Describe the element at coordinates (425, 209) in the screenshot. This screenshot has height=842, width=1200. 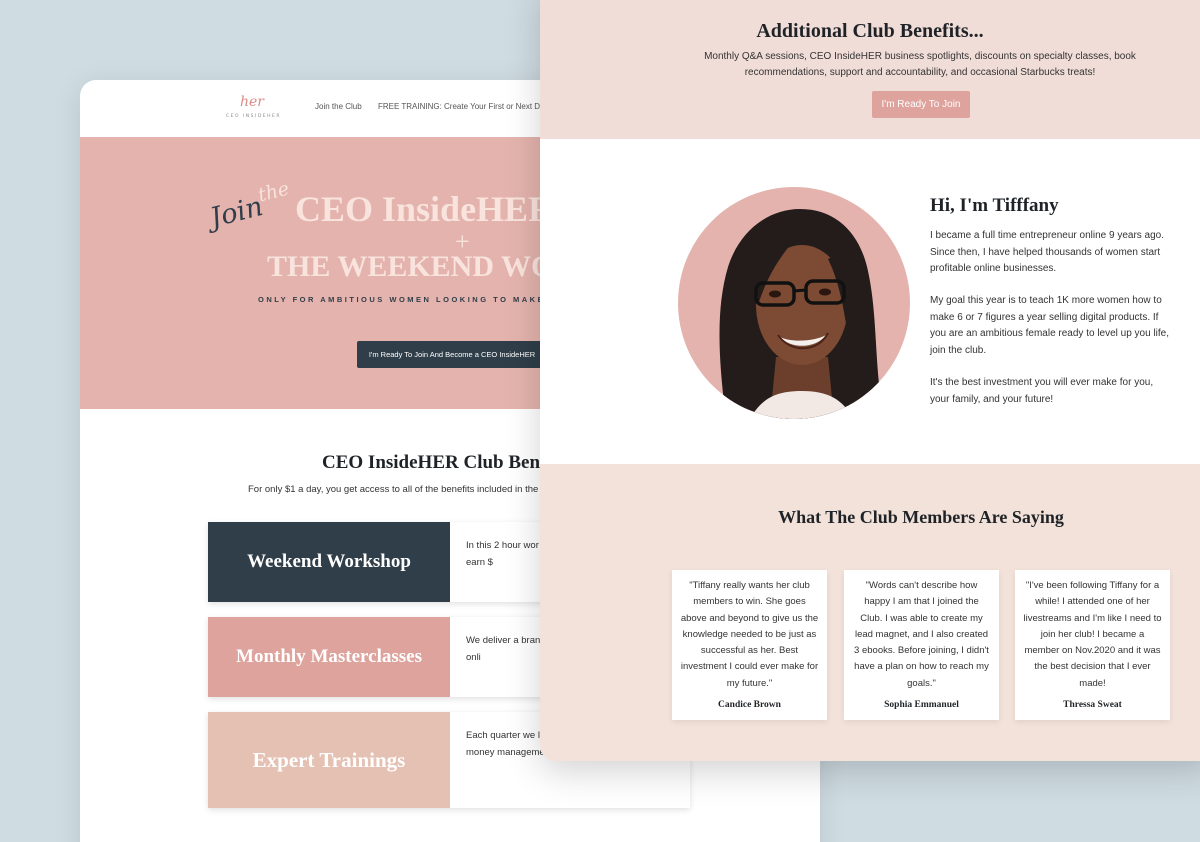
I see `hero-title: CEO InsideHER` at that location.